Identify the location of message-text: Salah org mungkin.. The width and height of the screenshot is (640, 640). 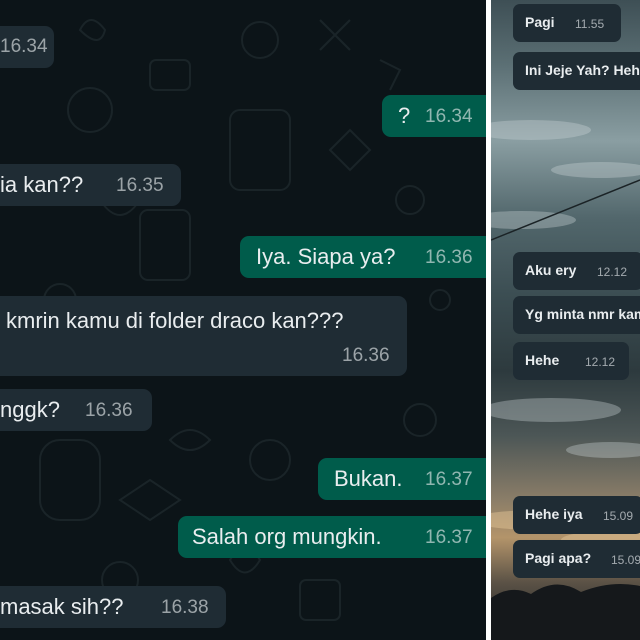
(287, 536).